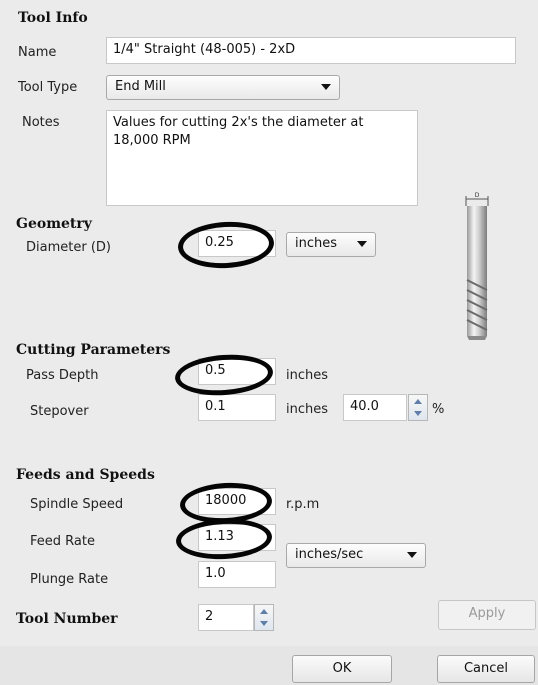  I want to click on end-mill-icon: D, so click(477, 266).